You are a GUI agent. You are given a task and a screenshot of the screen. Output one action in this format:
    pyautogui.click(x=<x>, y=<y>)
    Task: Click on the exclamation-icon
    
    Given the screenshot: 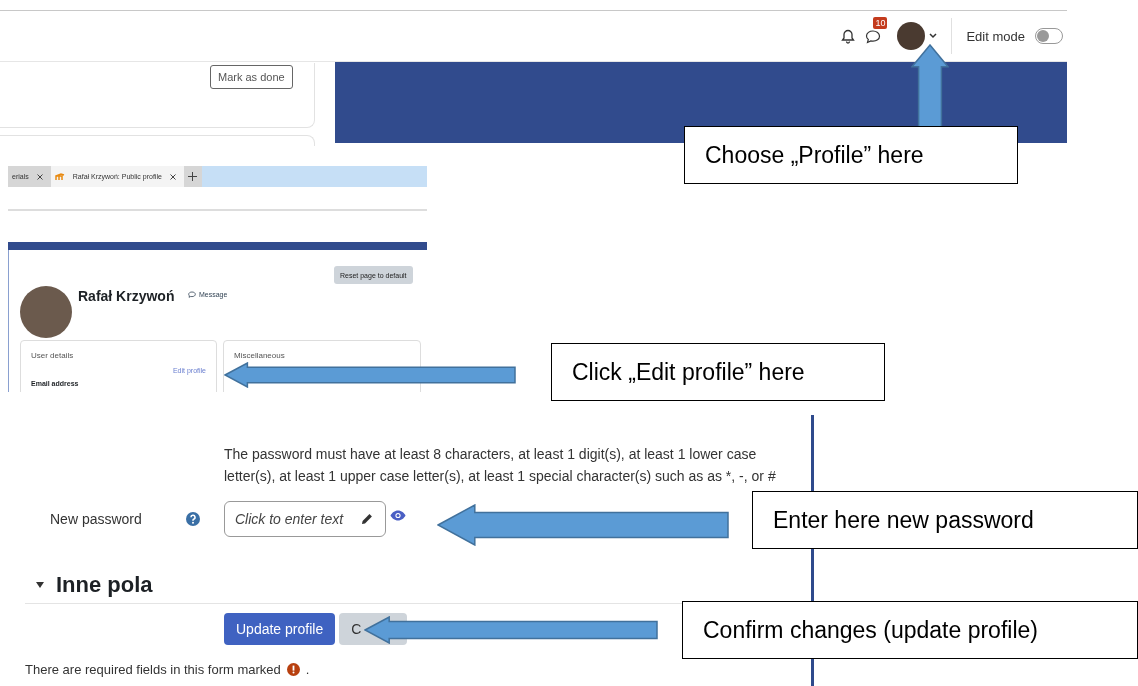 What is the action you would take?
    pyautogui.click(x=293, y=669)
    